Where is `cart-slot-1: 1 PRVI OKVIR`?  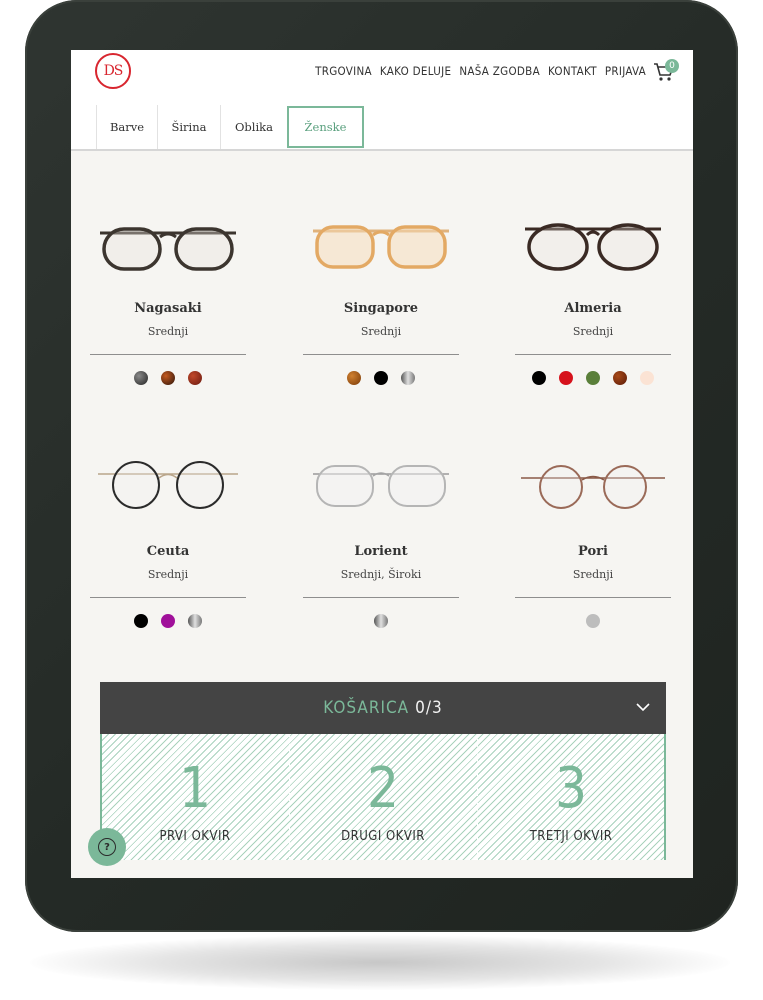
cart-slot-1: 1 PRVI OKVIR is located at coordinates (195, 797).